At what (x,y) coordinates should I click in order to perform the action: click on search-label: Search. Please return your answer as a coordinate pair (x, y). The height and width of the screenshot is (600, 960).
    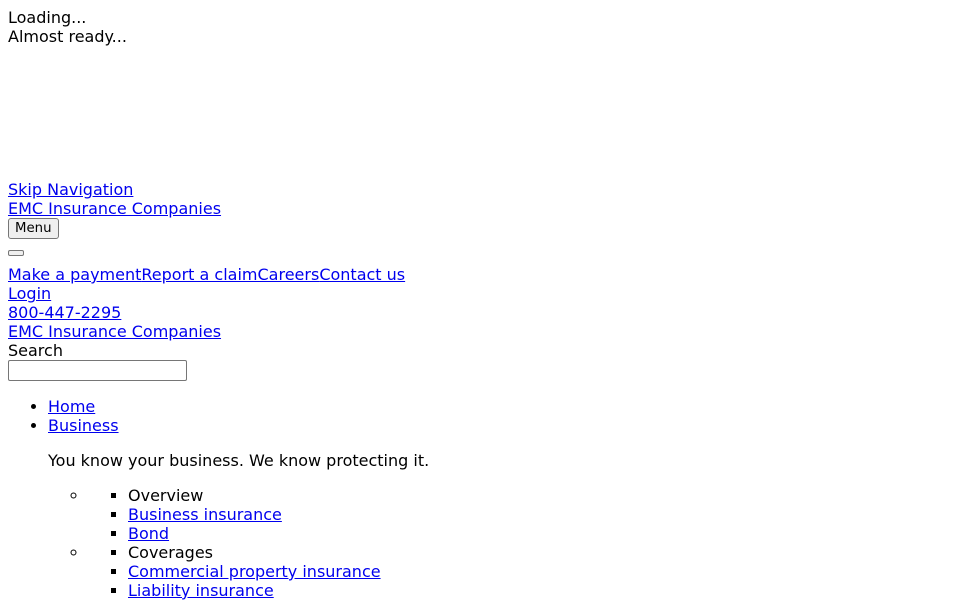
    Looking at the image, I should click on (35, 350).